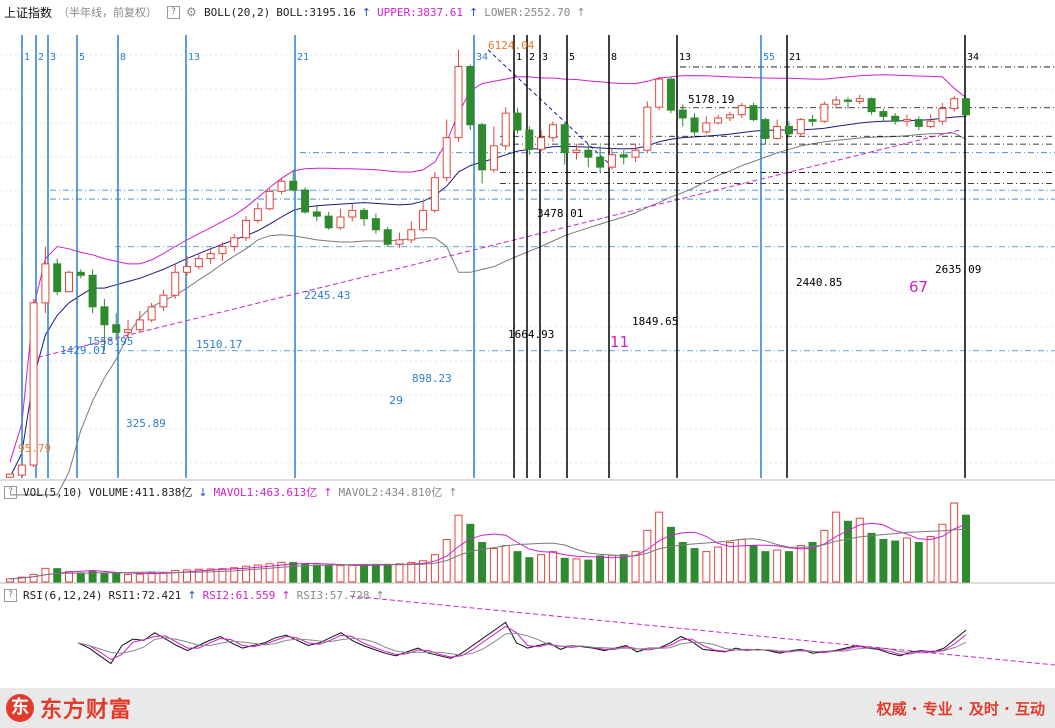 The image size is (1055, 728). Describe the element at coordinates (203, 492) in the screenshot. I see `arrow-down-icon: ↓` at that location.